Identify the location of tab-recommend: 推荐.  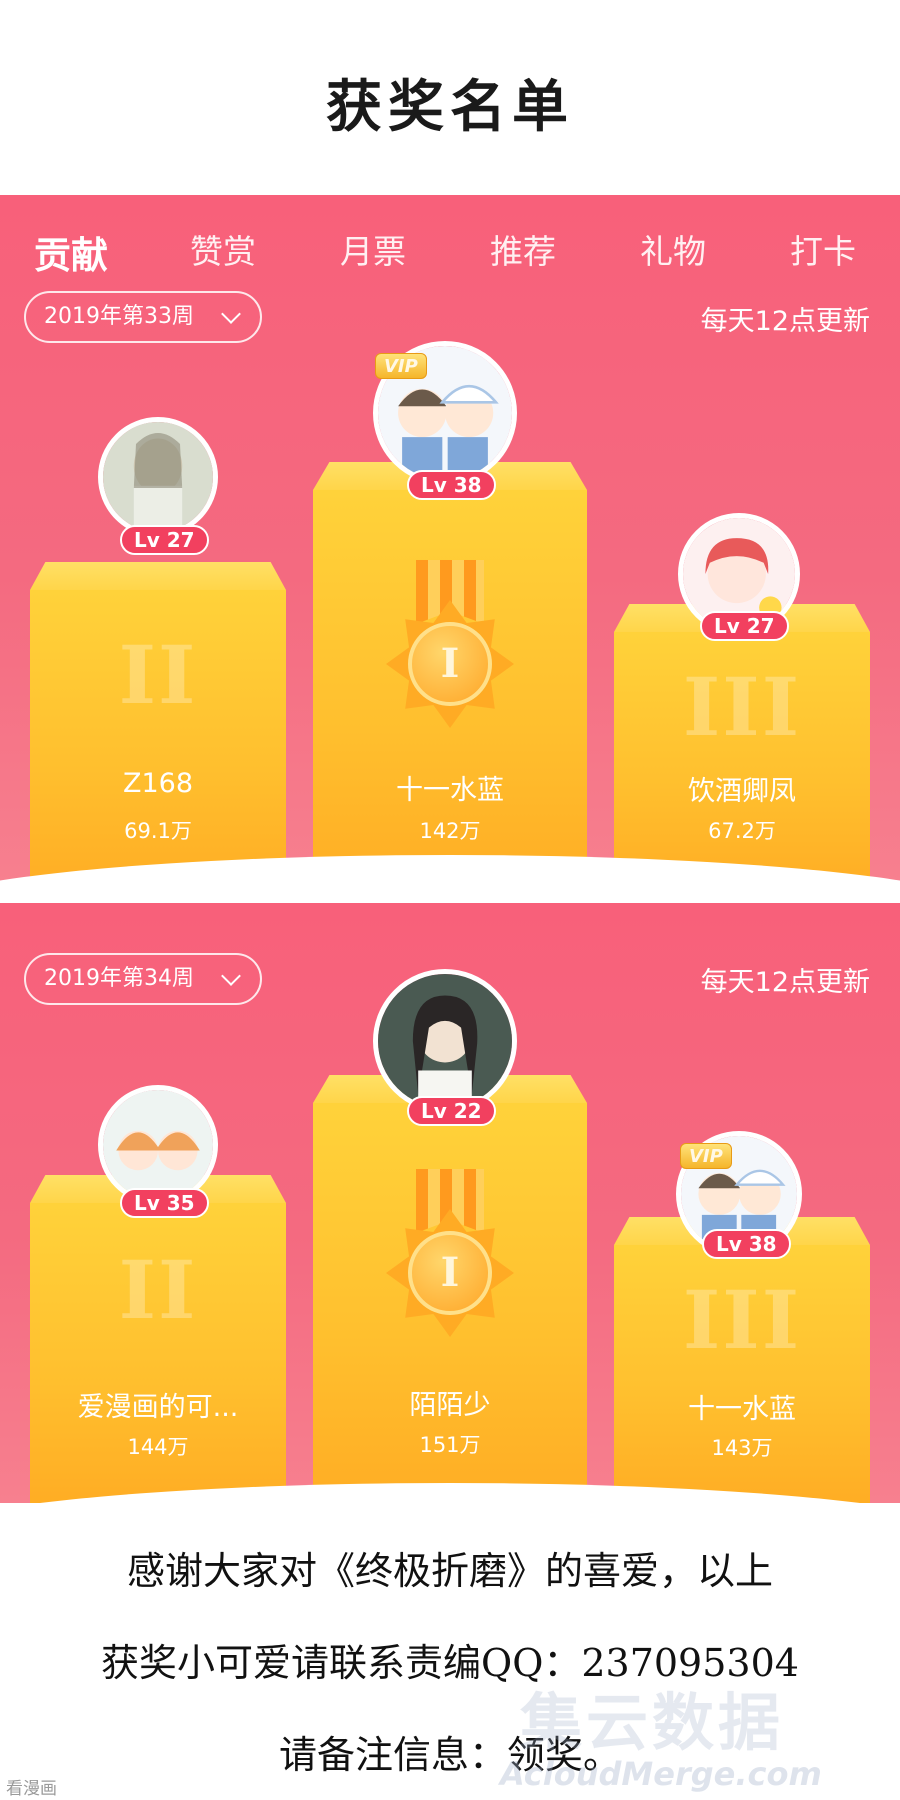
(523, 249).